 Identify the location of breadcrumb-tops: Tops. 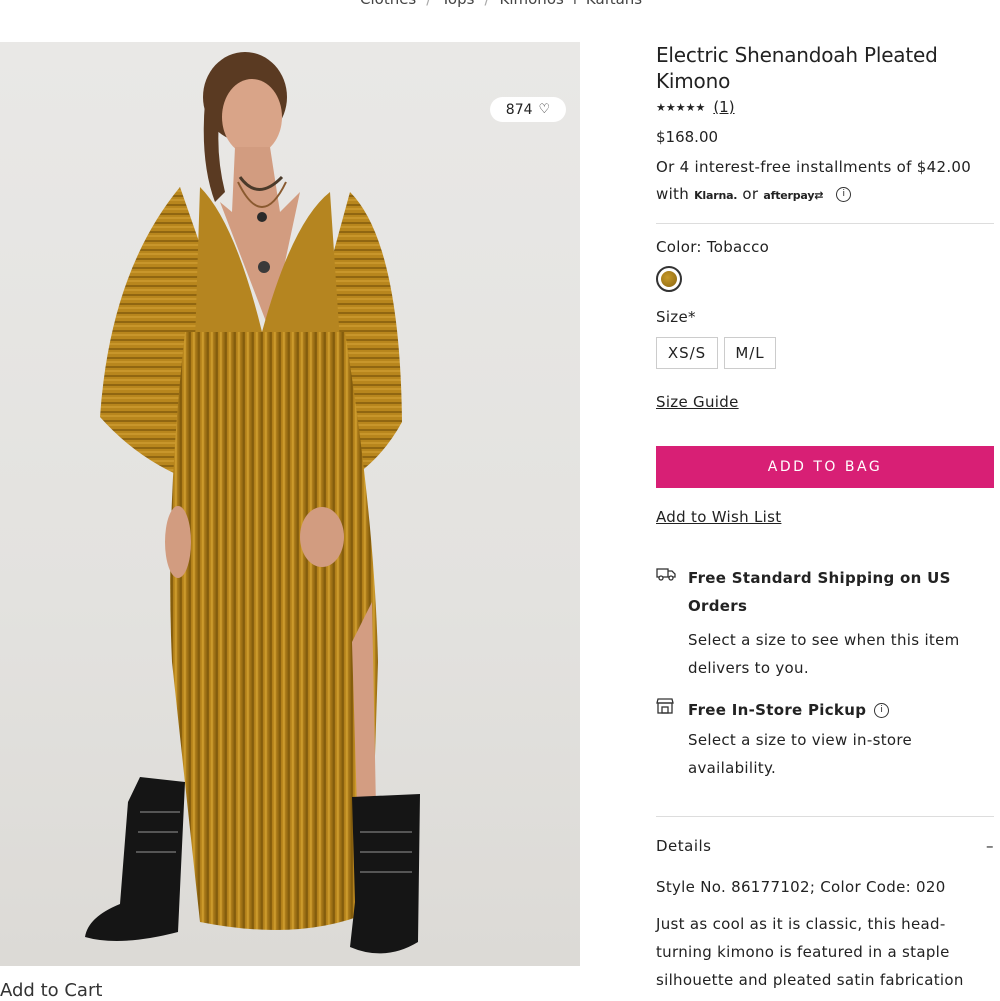
(457, 4).